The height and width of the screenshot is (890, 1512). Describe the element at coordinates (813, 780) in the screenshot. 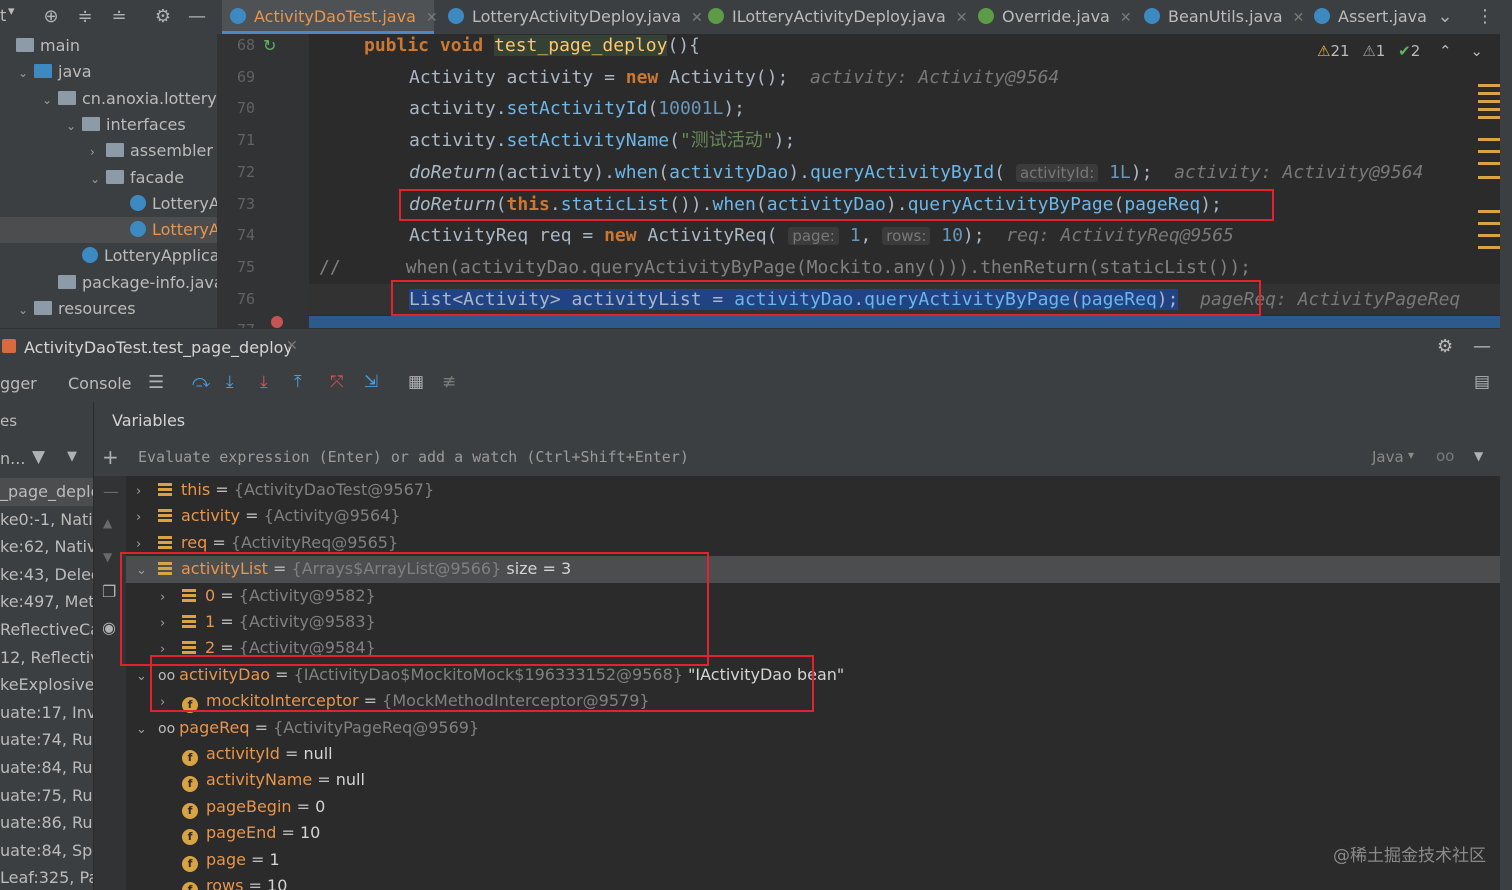

I see `variable-row: f activityName = null` at that location.